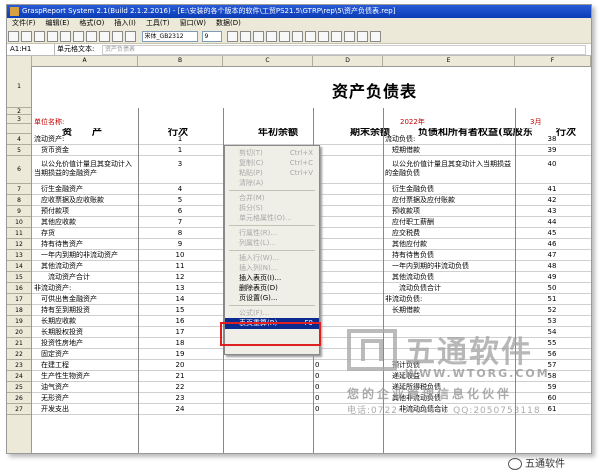 The image size is (602, 473). What do you see at coordinates (180, 244) in the screenshot?
I see `cell-b: 9` at bounding box center [180, 244].